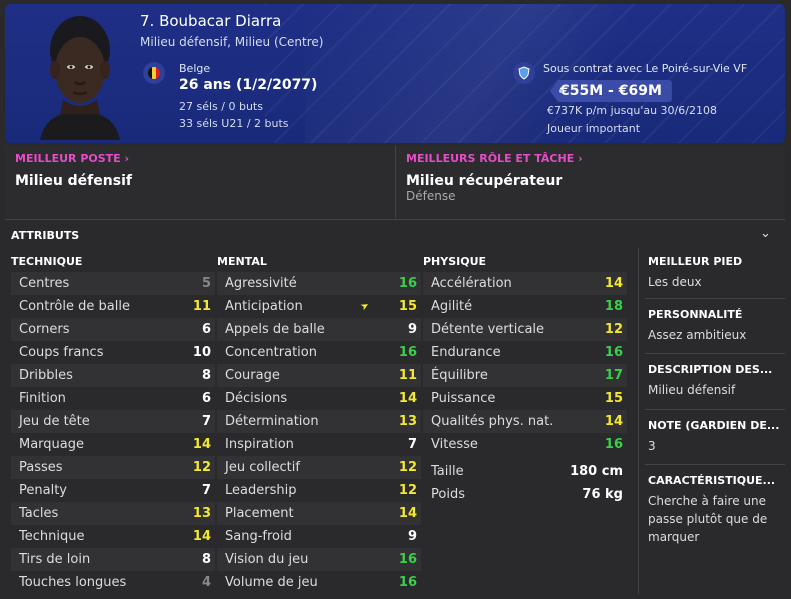 The height and width of the screenshot is (599, 791). I want to click on media-description-value: Milieu défensif, so click(692, 390).